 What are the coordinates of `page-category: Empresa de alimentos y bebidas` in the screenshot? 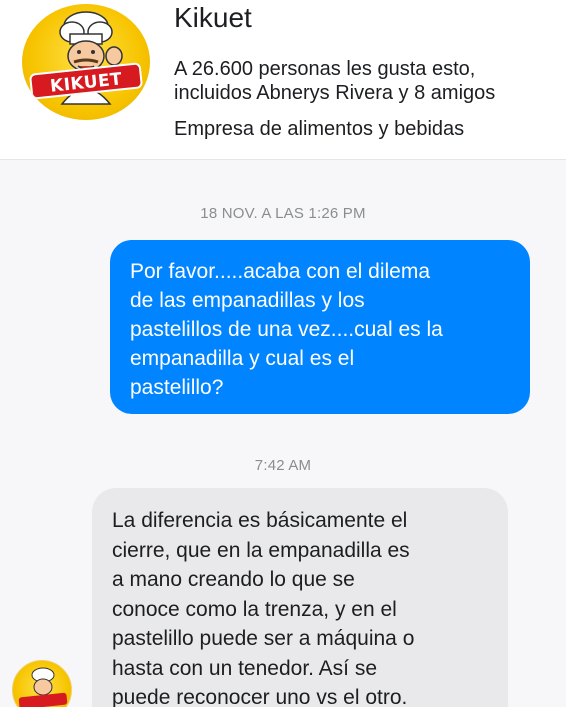 It's located at (319, 129).